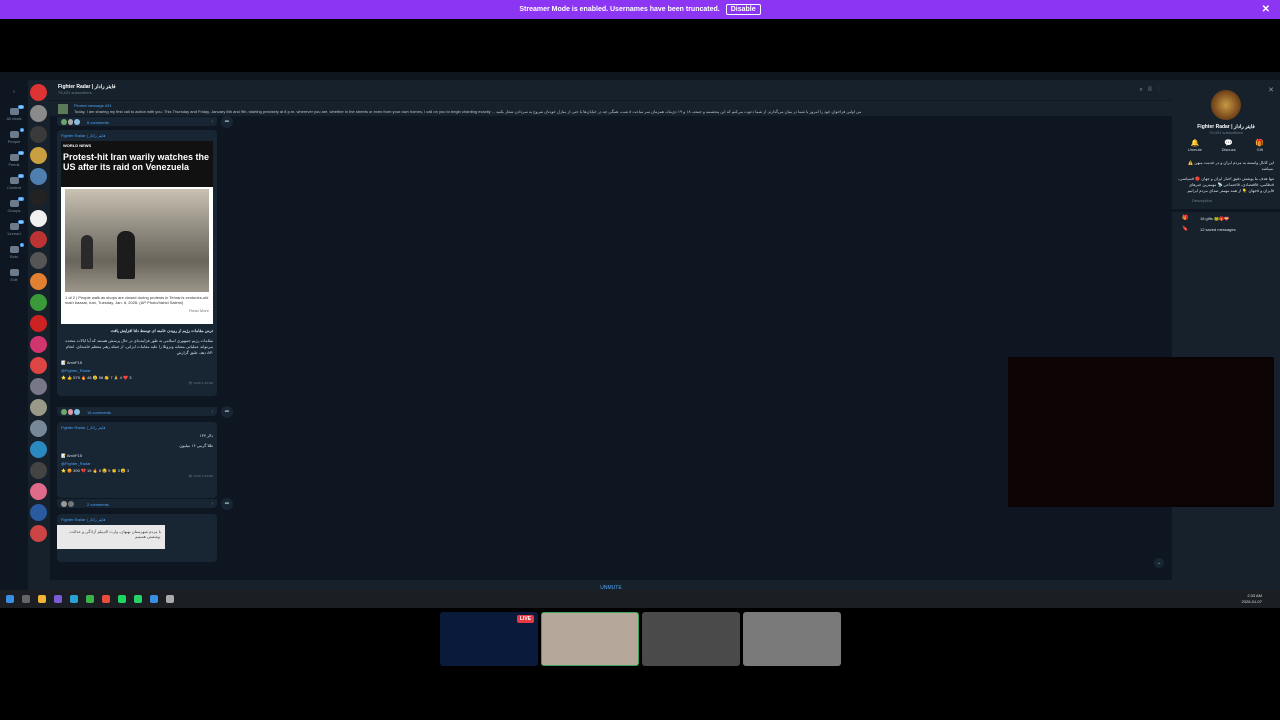 This screenshot has height=720, width=1280. What do you see at coordinates (16, 156) in the screenshot?
I see `feed-icon: 18` at bounding box center [16, 156].